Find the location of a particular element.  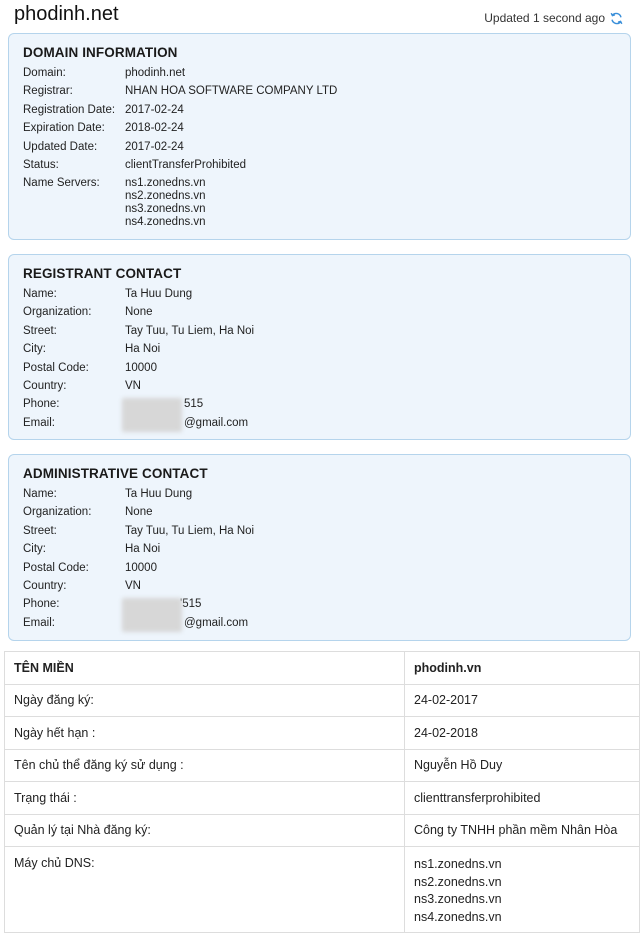

info-row-updated-date: Updated Date: 2017-02-24 is located at coordinates (318, 147).